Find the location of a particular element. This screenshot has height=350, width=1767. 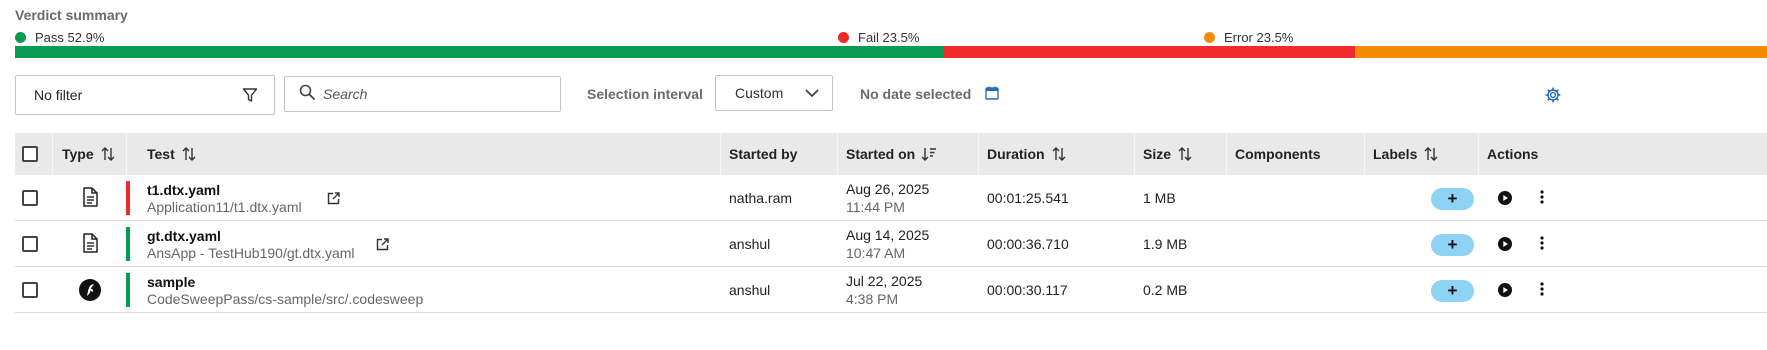

started-on-date: Jul 22, 2025 is located at coordinates (884, 281).